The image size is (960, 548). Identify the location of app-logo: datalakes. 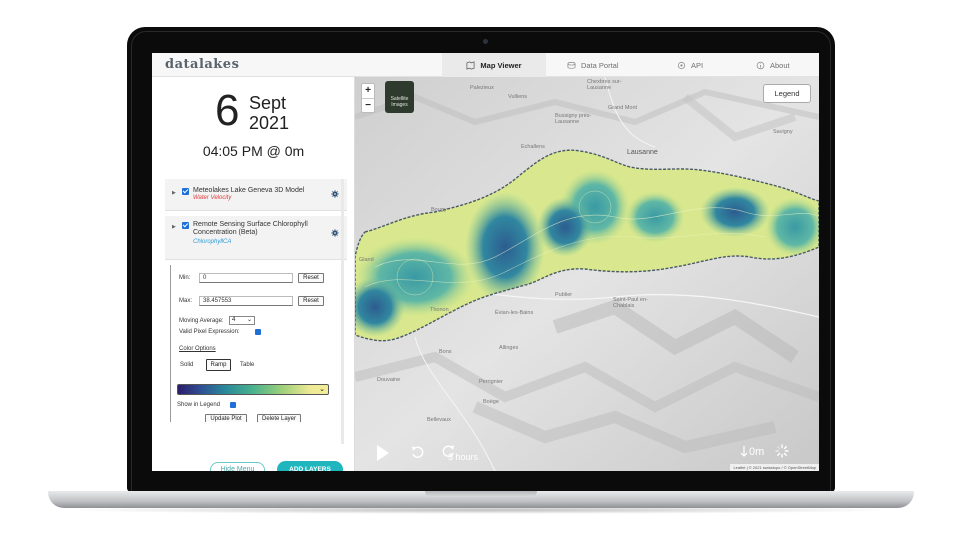
(202, 64).